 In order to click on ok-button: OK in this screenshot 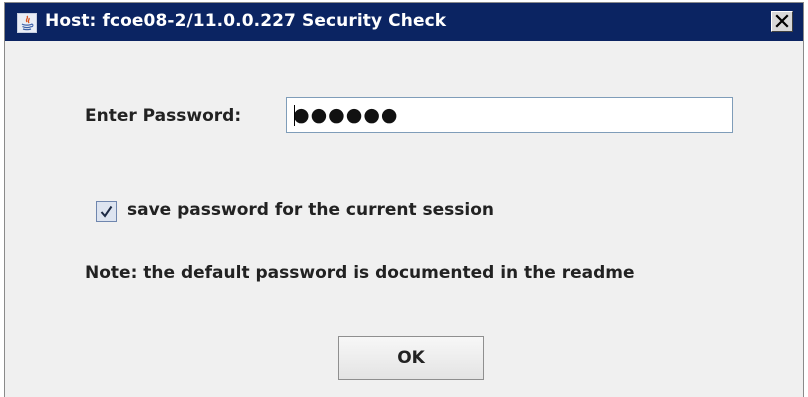, I will do `click(411, 358)`.